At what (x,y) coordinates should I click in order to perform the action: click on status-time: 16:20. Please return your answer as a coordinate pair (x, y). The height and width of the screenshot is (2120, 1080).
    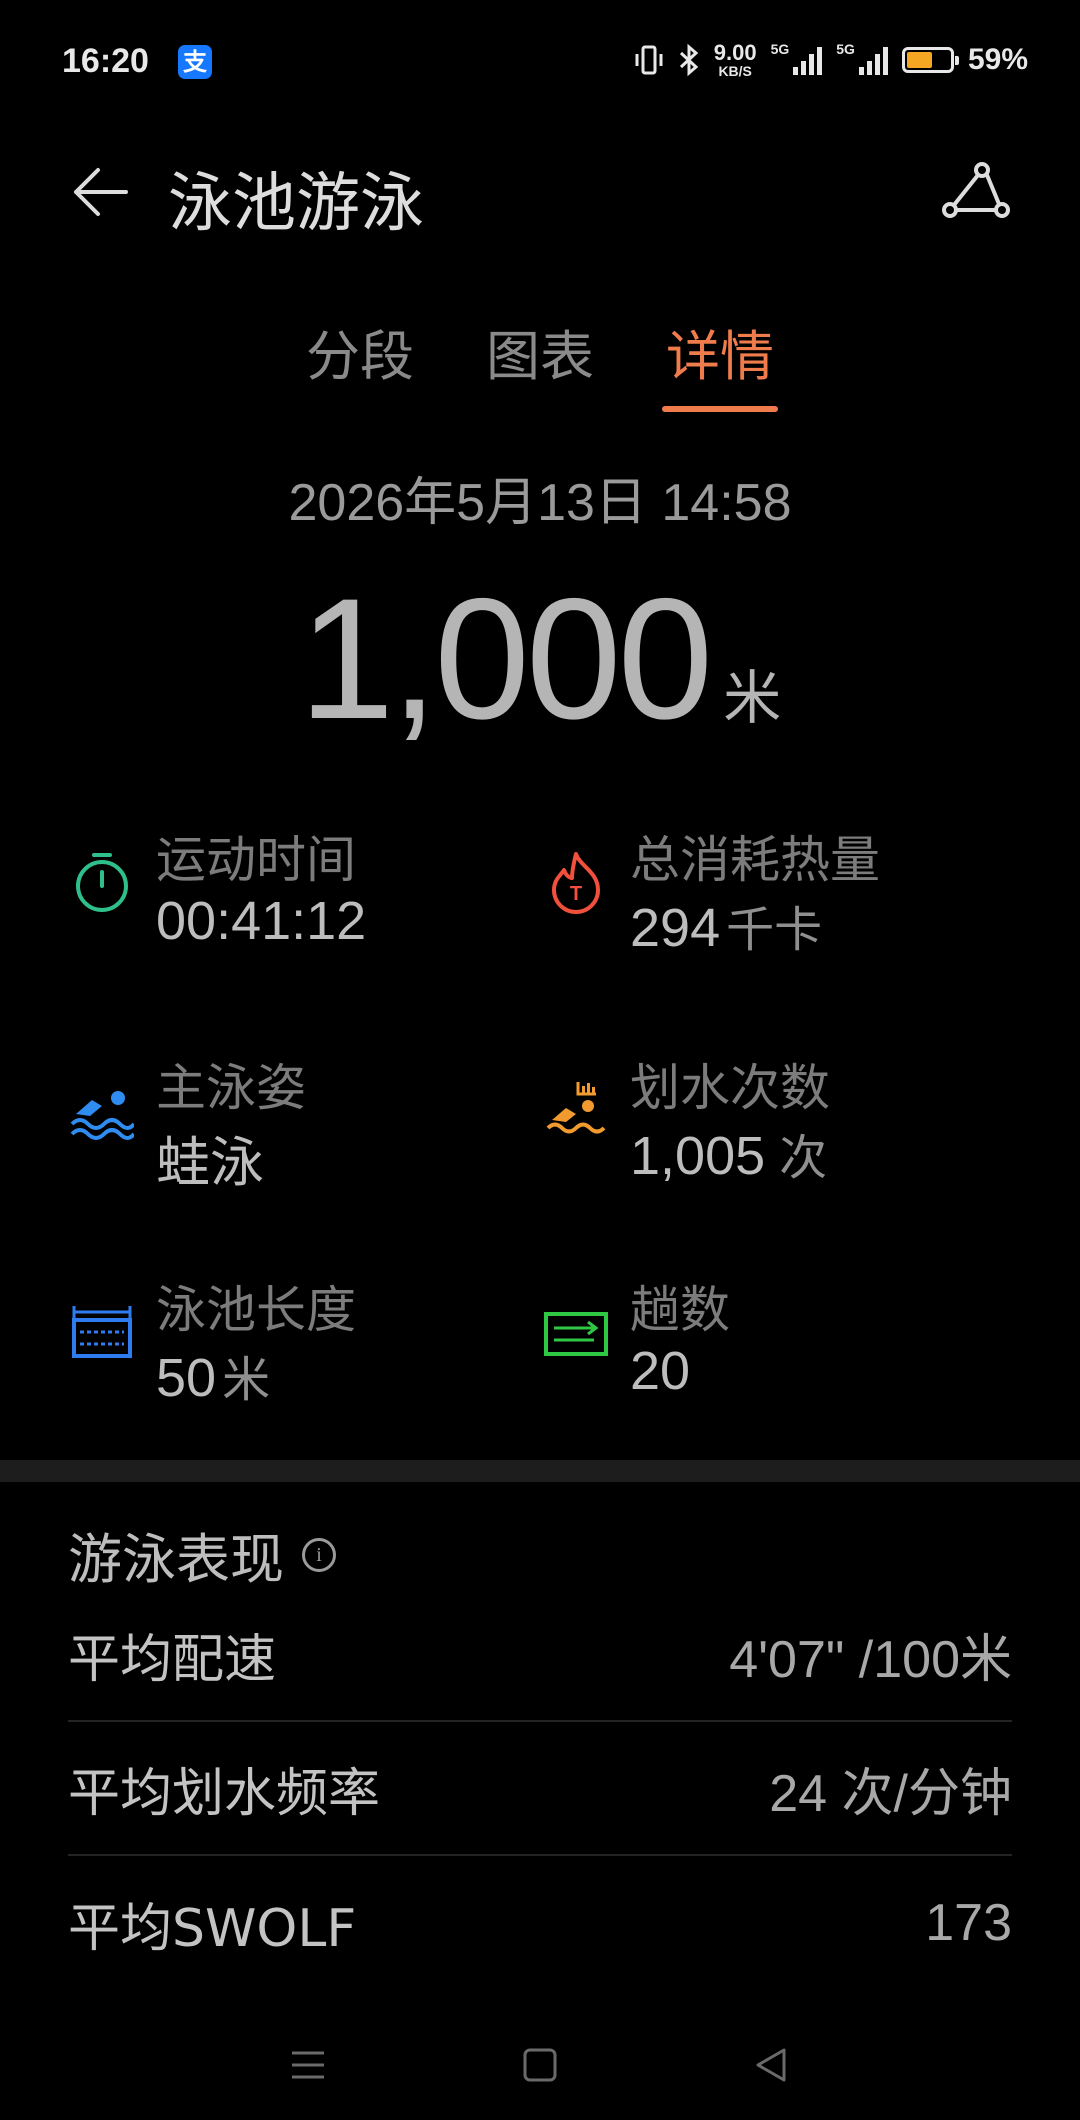
    Looking at the image, I should click on (105, 61).